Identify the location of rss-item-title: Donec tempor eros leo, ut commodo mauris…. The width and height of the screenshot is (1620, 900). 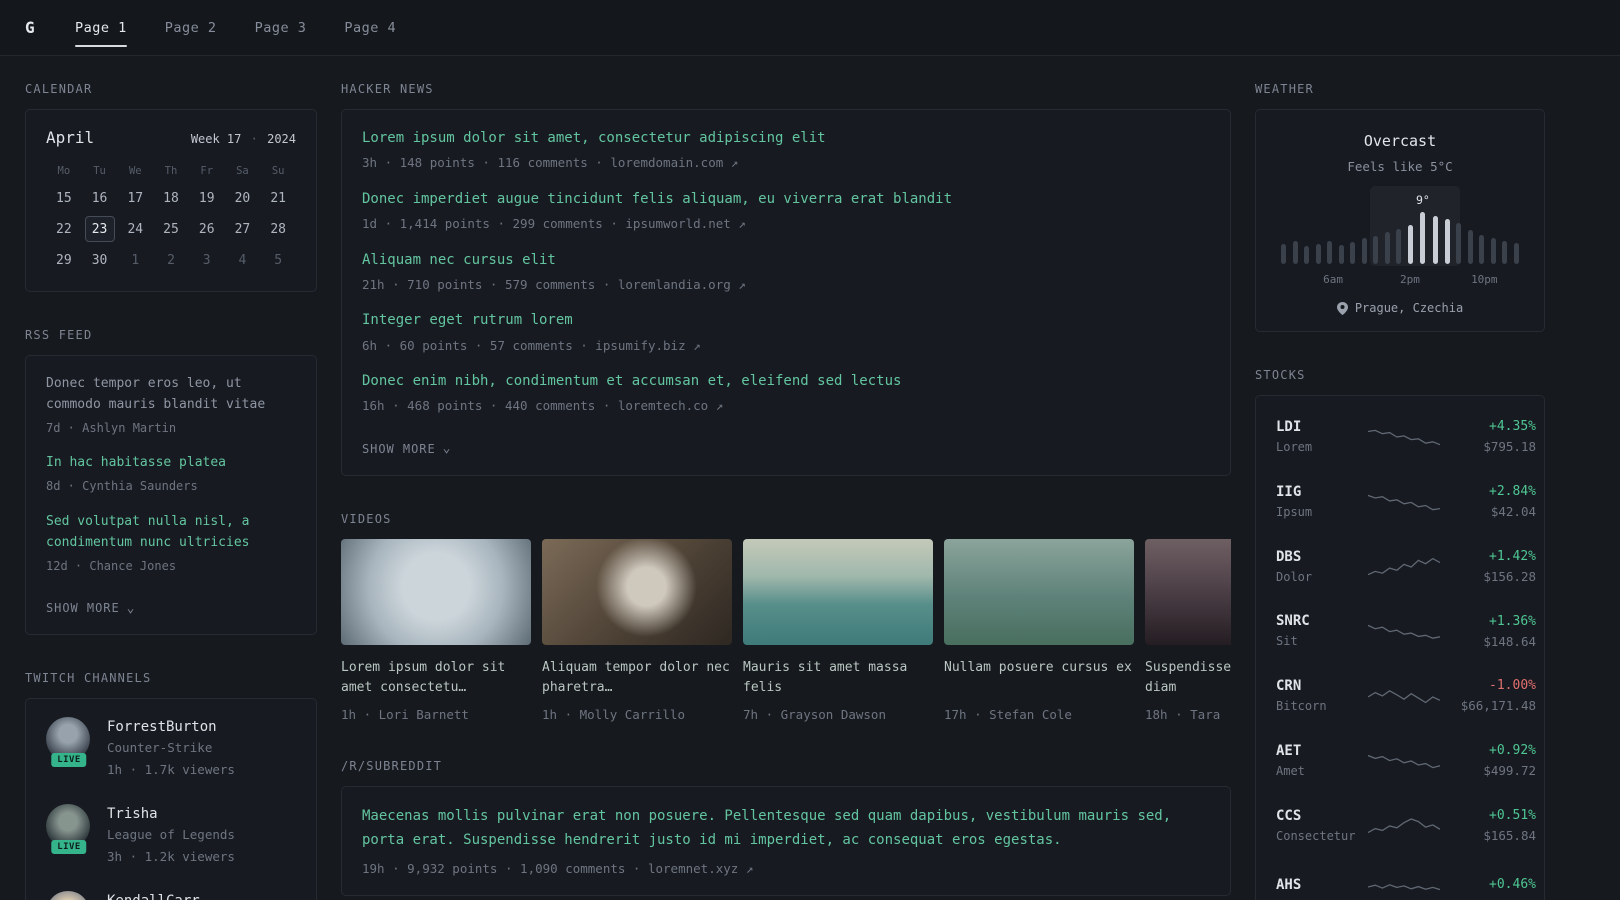
(171, 395).